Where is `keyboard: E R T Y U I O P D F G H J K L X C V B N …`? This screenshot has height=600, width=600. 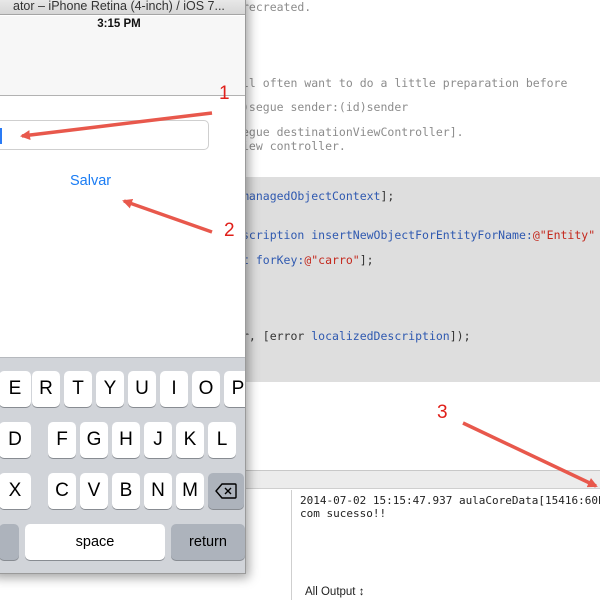 keyboard: E R T Y U I O P D F G H J K L X C V B N … is located at coordinates (122, 465).